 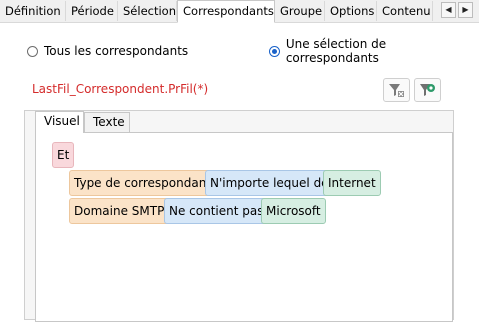 What do you see at coordinates (300, 11) in the screenshot?
I see `tab-groupe: Groupe` at bounding box center [300, 11].